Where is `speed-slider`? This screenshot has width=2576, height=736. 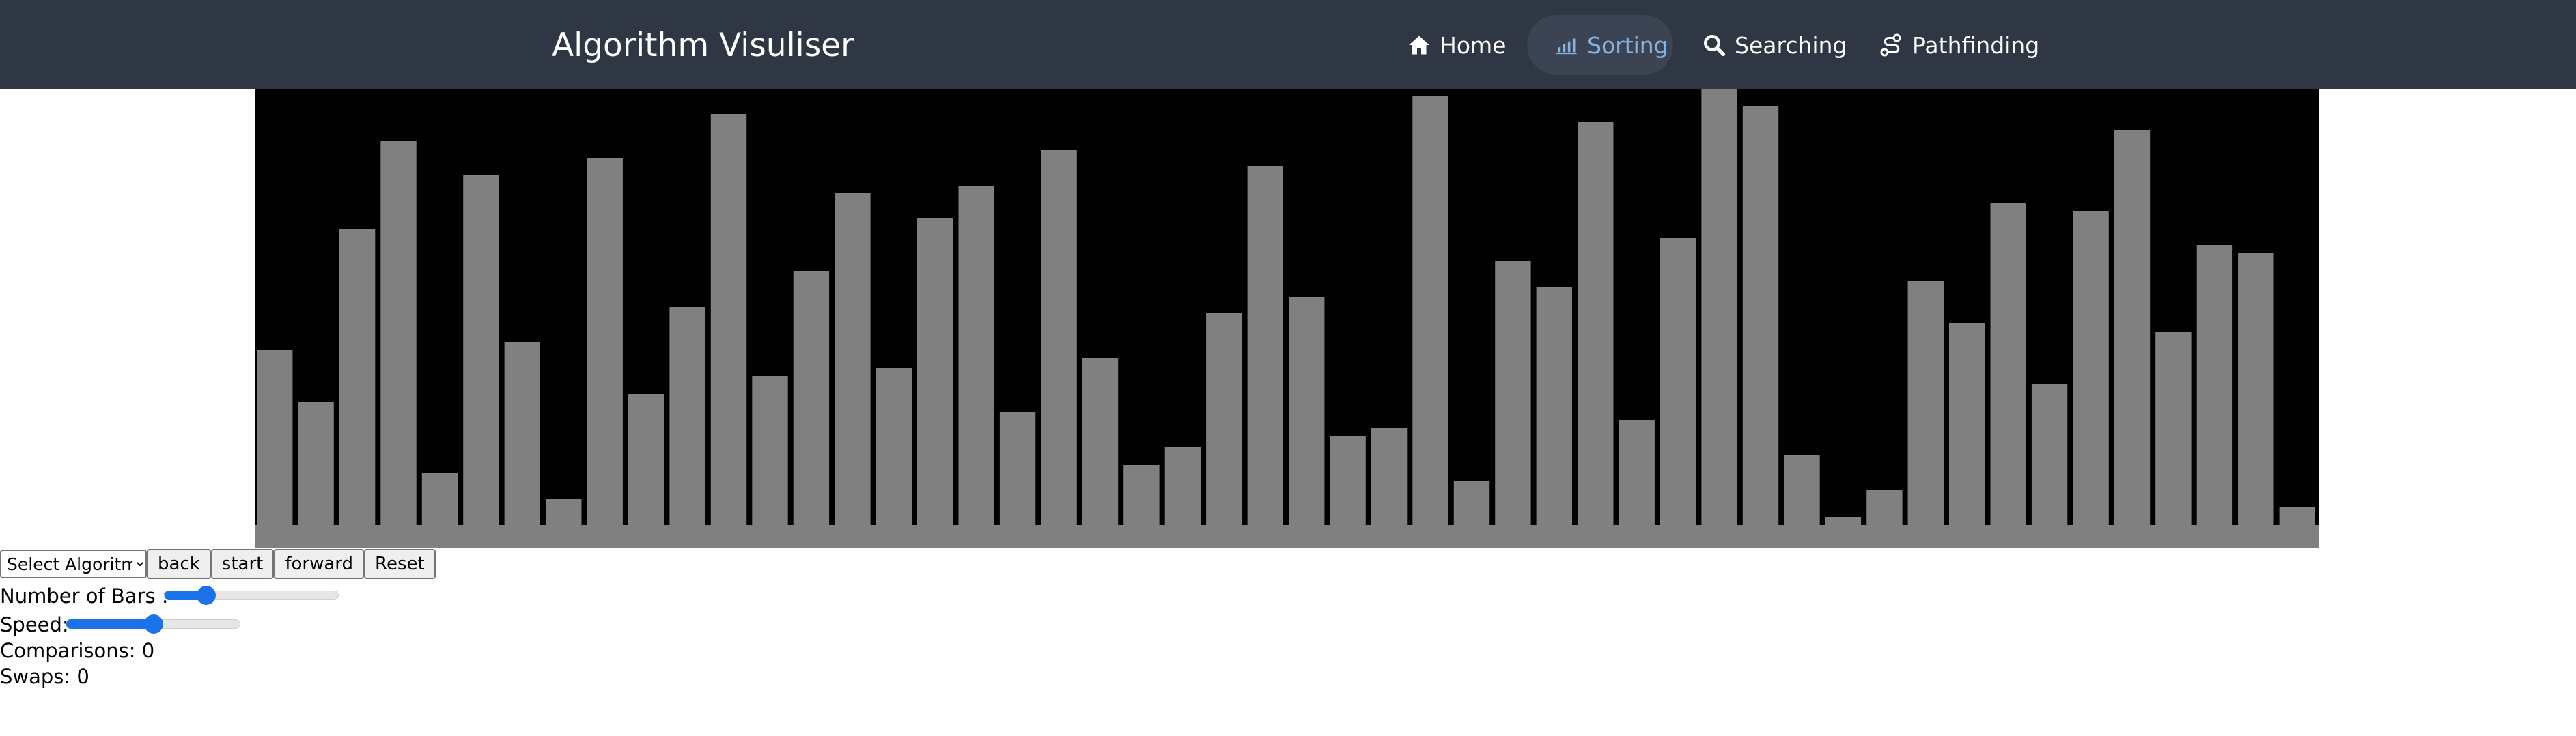 speed-slider is located at coordinates (153, 624).